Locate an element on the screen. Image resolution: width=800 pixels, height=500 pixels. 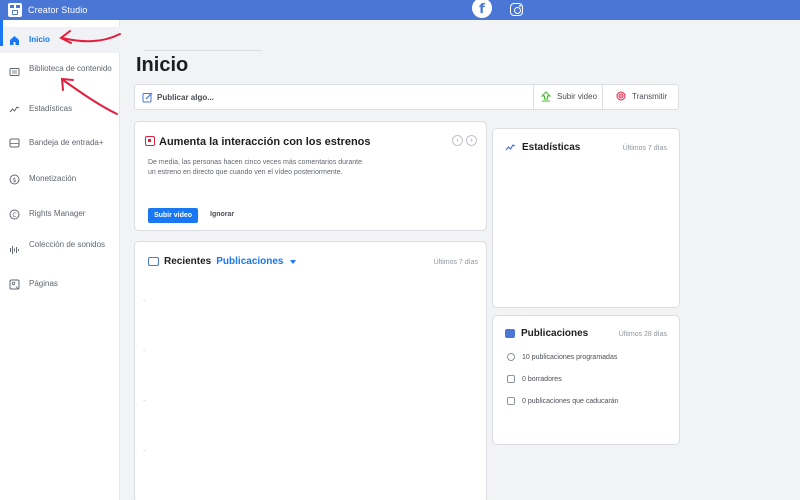
svg-text: C is located at coordinates (14, 214).